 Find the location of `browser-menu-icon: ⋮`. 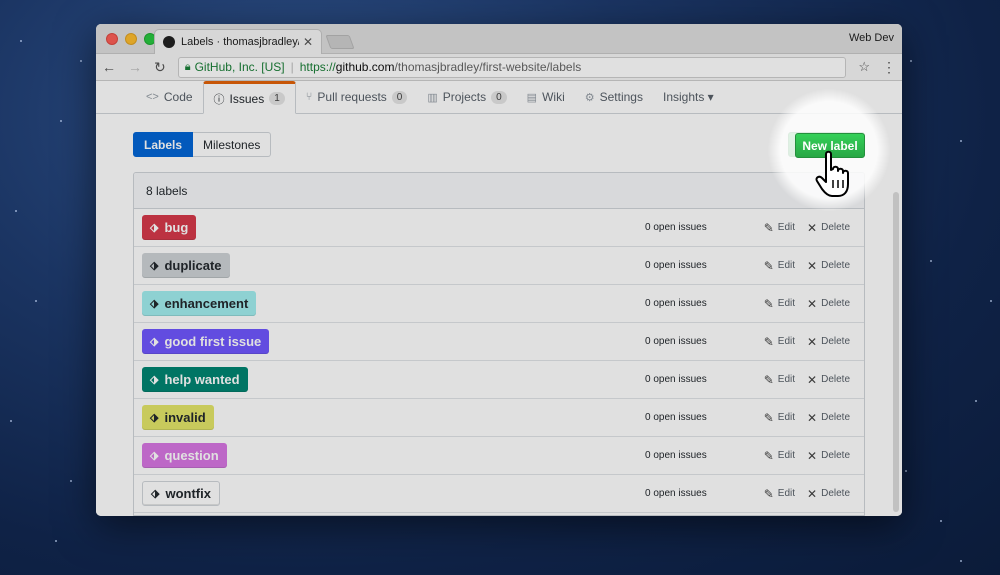

browser-menu-icon: ⋮ is located at coordinates (889, 67).